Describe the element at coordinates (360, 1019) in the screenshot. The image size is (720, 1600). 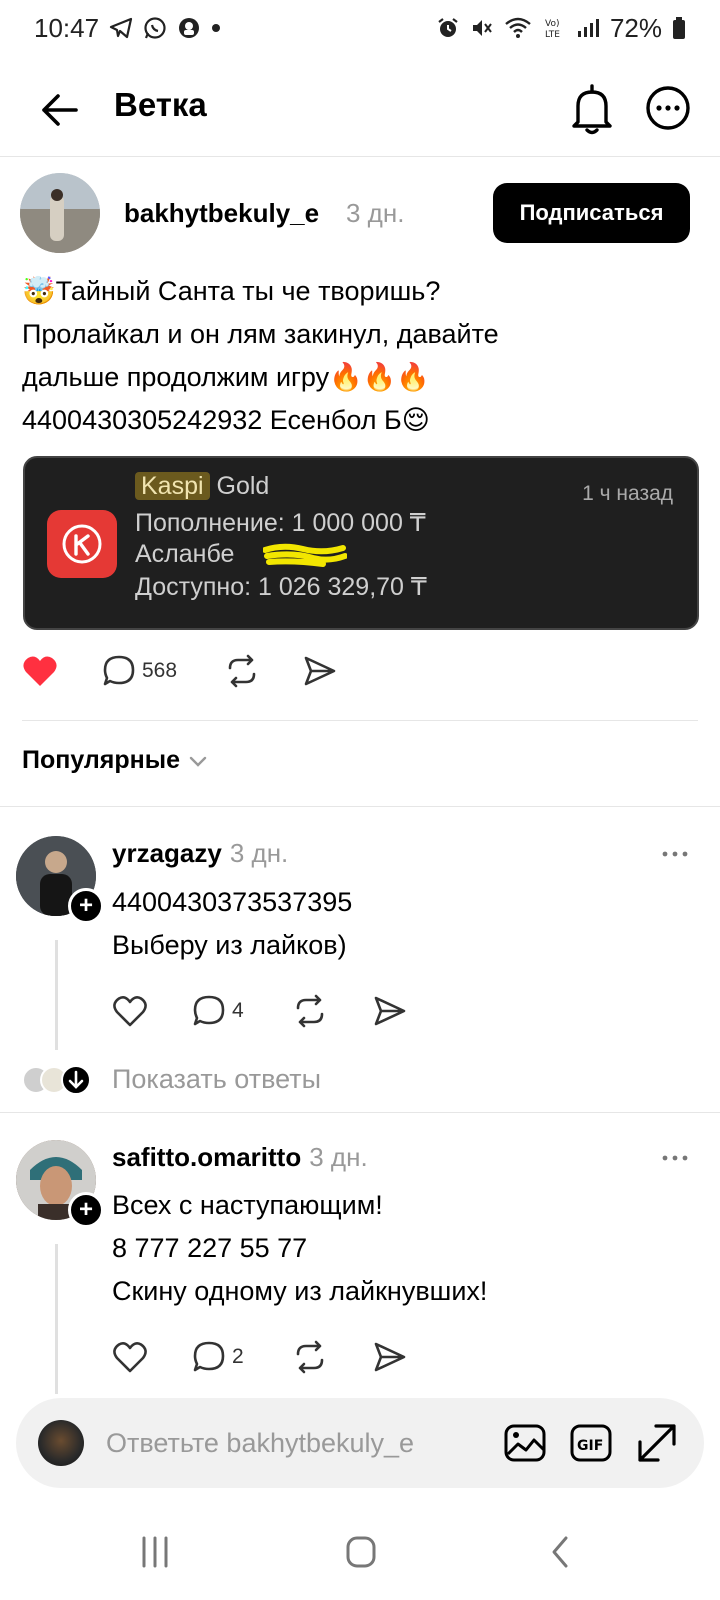
I see `comment-actions: 4` at that location.